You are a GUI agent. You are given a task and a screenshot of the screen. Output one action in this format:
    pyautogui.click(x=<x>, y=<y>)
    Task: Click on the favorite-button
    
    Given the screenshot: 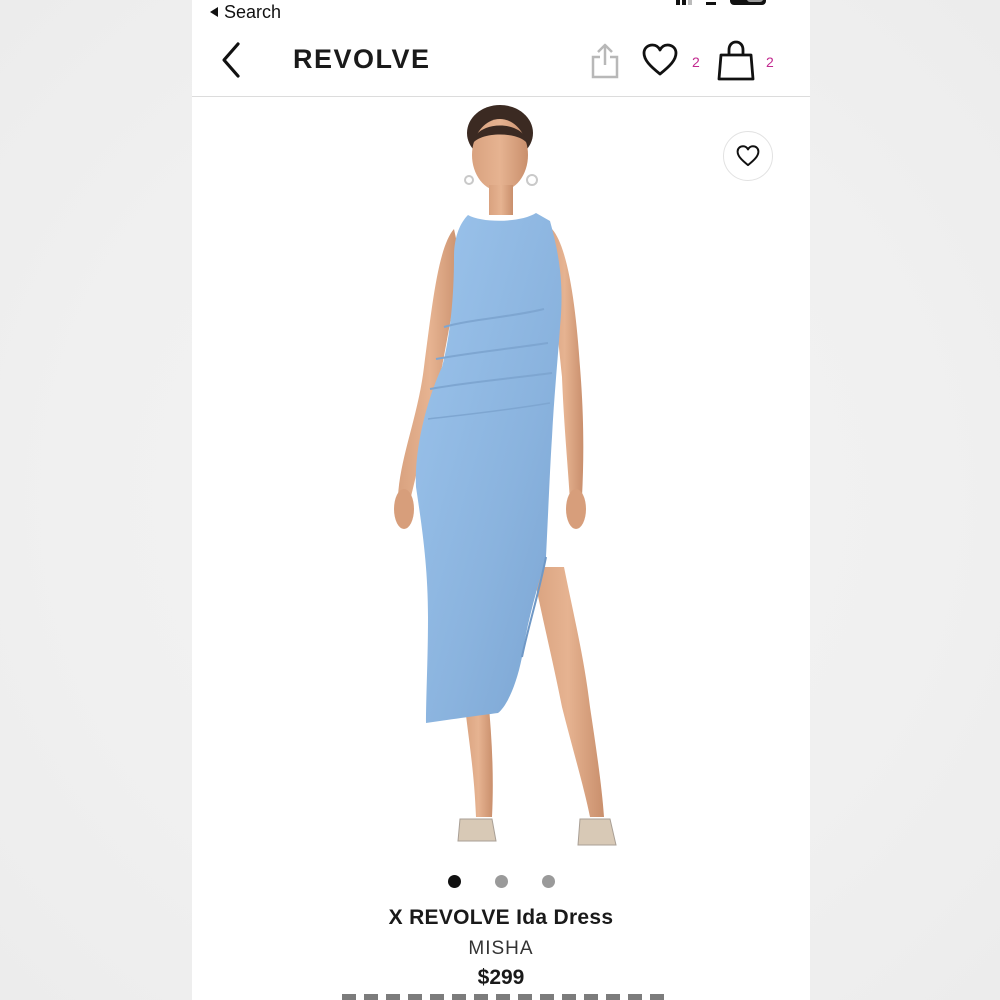 What is the action you would take?
    pyautogui.click(x=748, y=156)
    